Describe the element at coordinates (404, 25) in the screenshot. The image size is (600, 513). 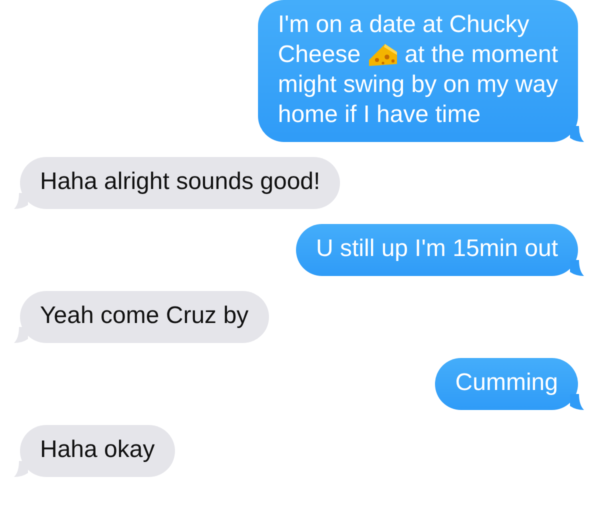
I see `message-text: I'm on a date at Chucky` at that location.